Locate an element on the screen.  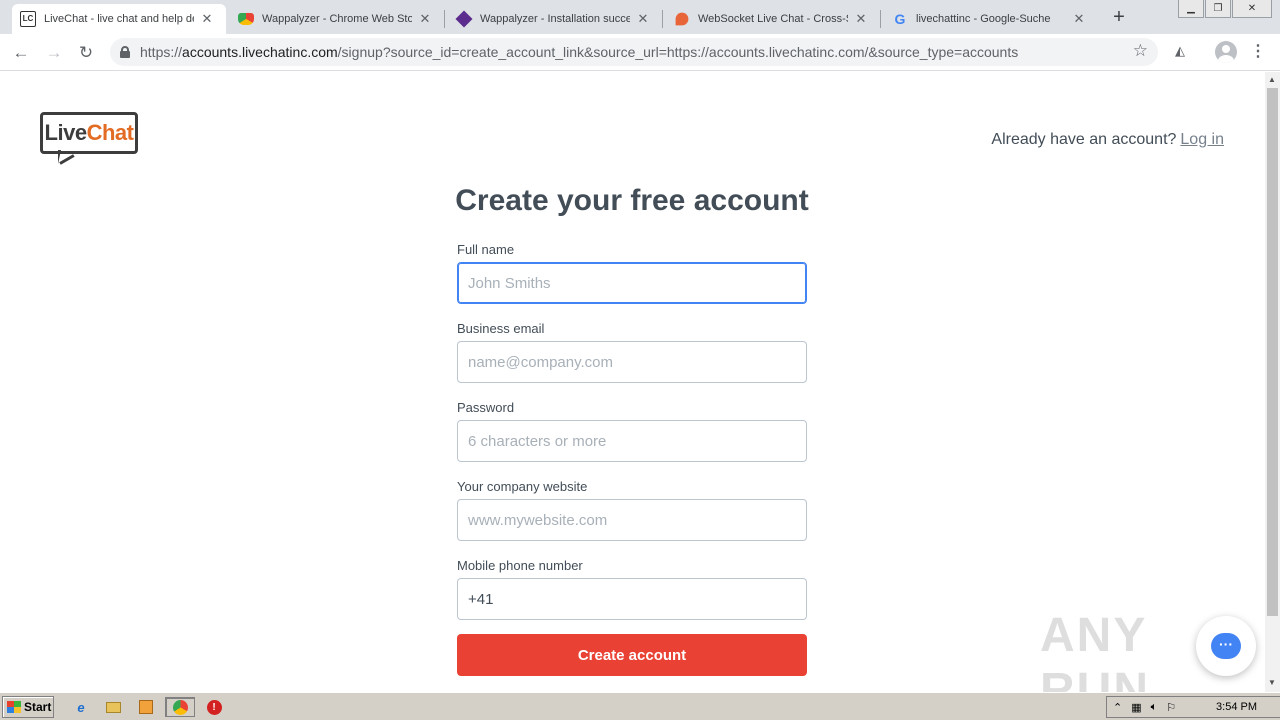
lock-icon is located at coordinates (125, 52).